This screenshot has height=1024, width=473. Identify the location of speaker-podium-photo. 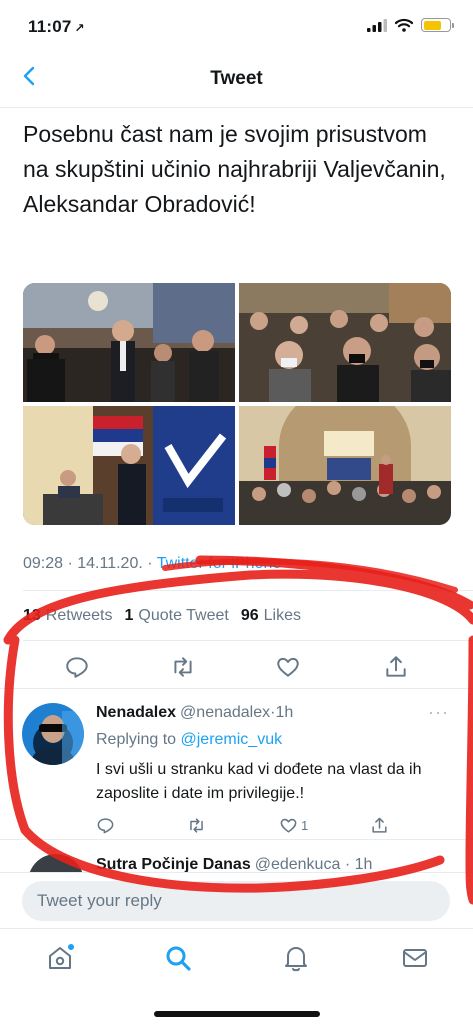
(129, 465).